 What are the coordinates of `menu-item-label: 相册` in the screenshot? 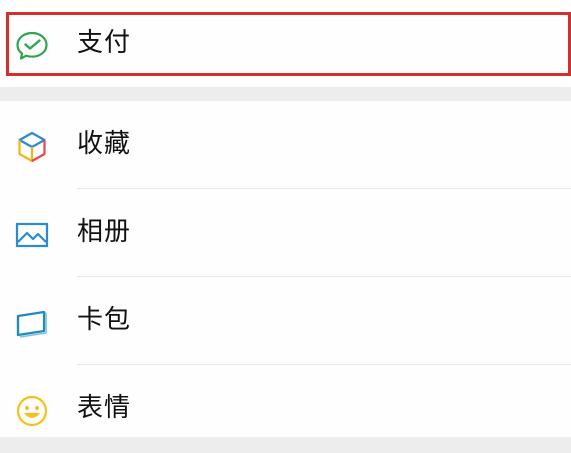 It's located at (104, 232).